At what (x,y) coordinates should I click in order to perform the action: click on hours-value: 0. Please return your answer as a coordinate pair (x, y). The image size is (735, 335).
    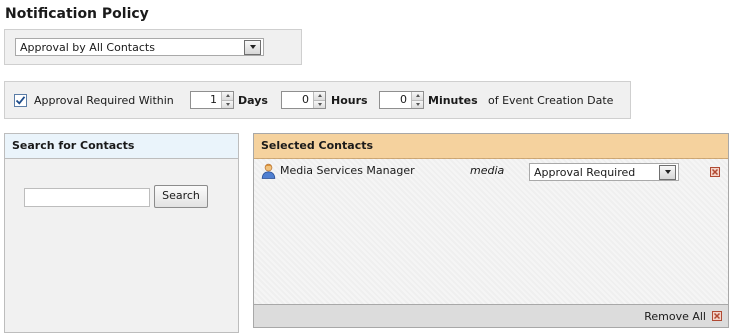
    Looking at the image, I should click on (297, 100).